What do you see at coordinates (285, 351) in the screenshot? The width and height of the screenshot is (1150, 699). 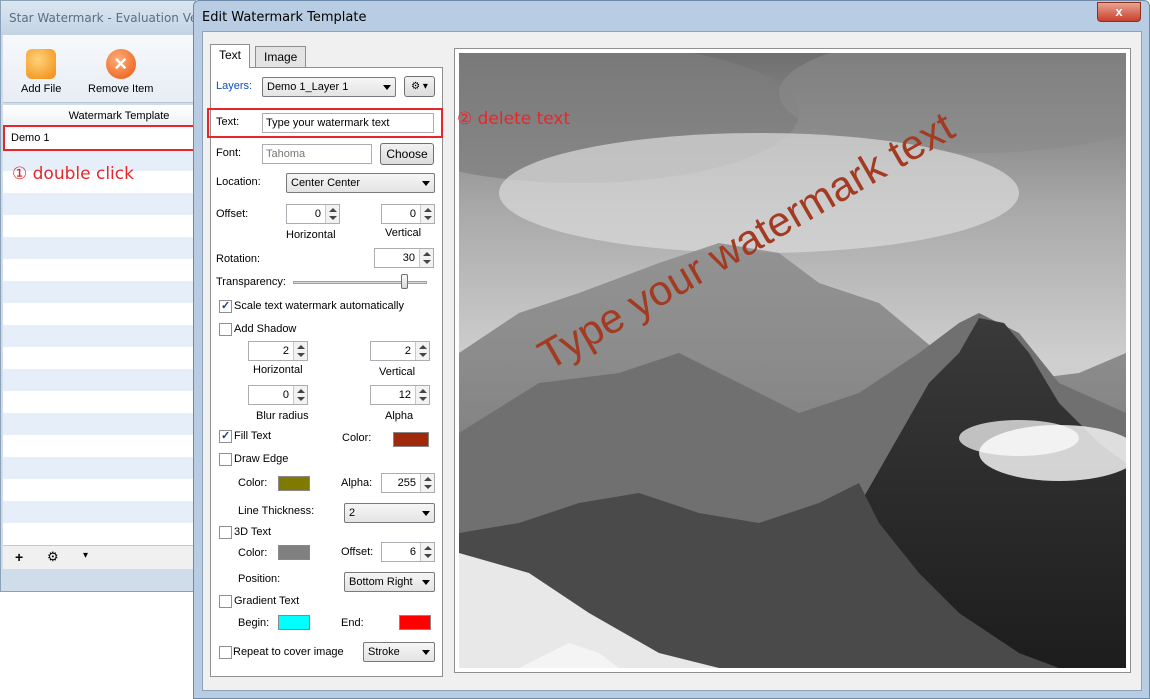 I see `shadow-horizontal-value: 2` at bounding box center [285, 351].